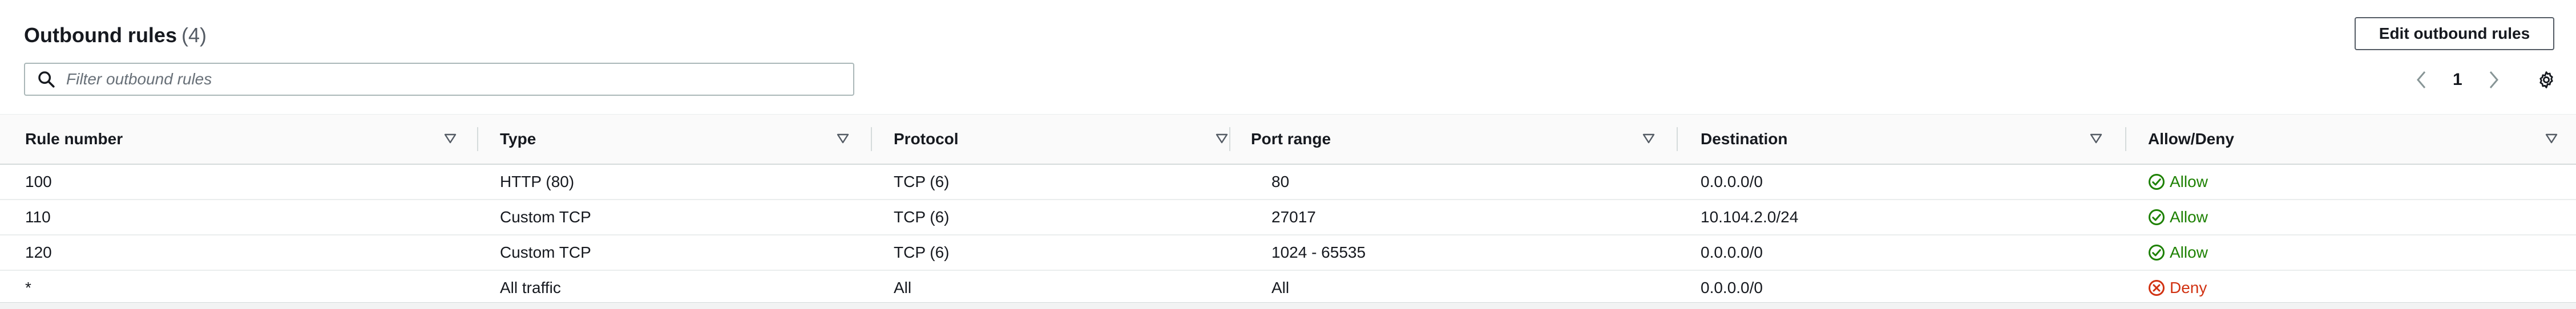 This screenshot has width=2576, height=309. Describe the element at coordinates (1291, 139) in the screenshot. I see `column-label: Port range` at that location.